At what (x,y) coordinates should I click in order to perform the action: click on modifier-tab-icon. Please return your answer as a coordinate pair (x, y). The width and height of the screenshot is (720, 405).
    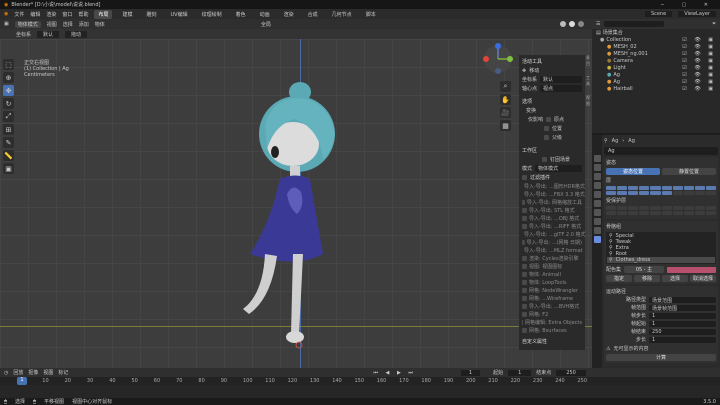
    Looking at the image, I should click on (597, 221).